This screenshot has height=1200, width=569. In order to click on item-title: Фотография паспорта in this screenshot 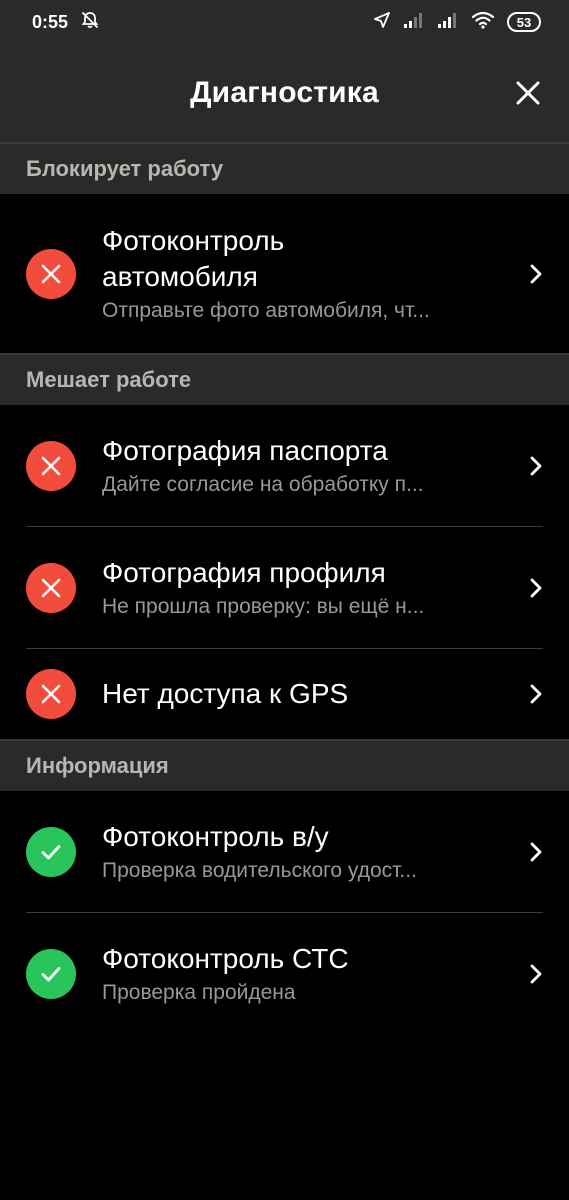, I will do `click(245, 450)`.